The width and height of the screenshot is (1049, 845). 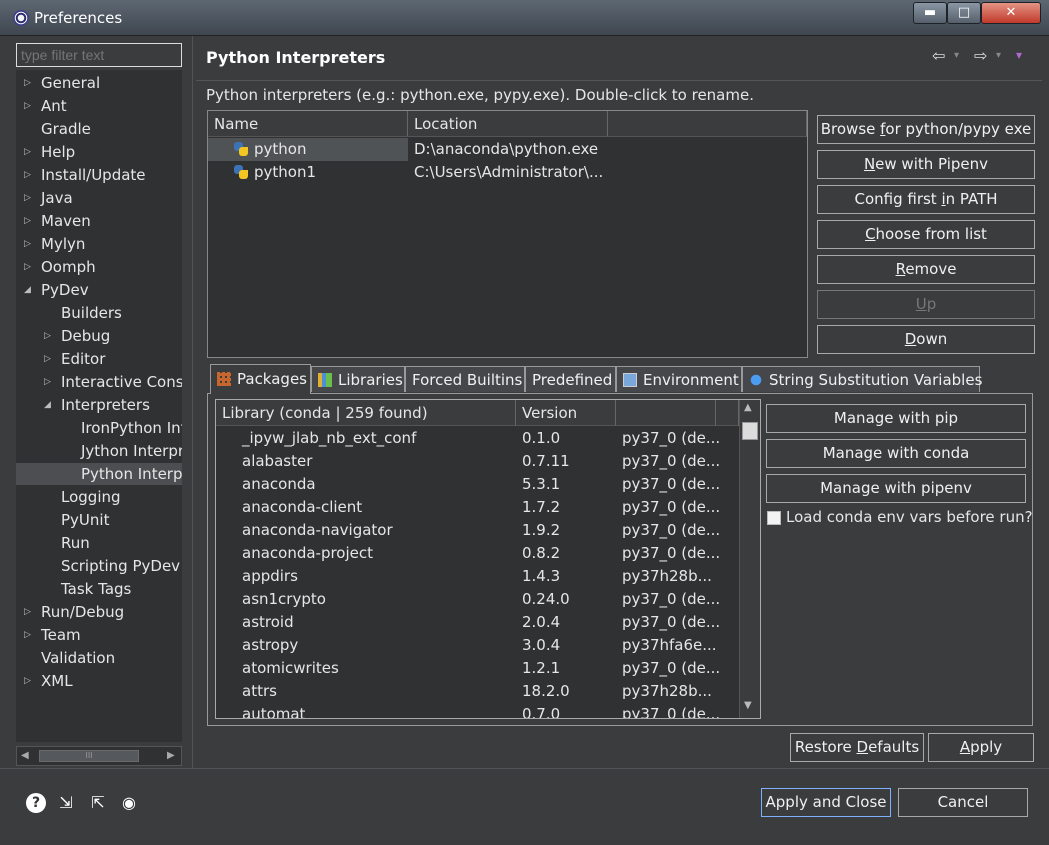 I want to click on tab-environment: Environment, so click(x=679, y=379).